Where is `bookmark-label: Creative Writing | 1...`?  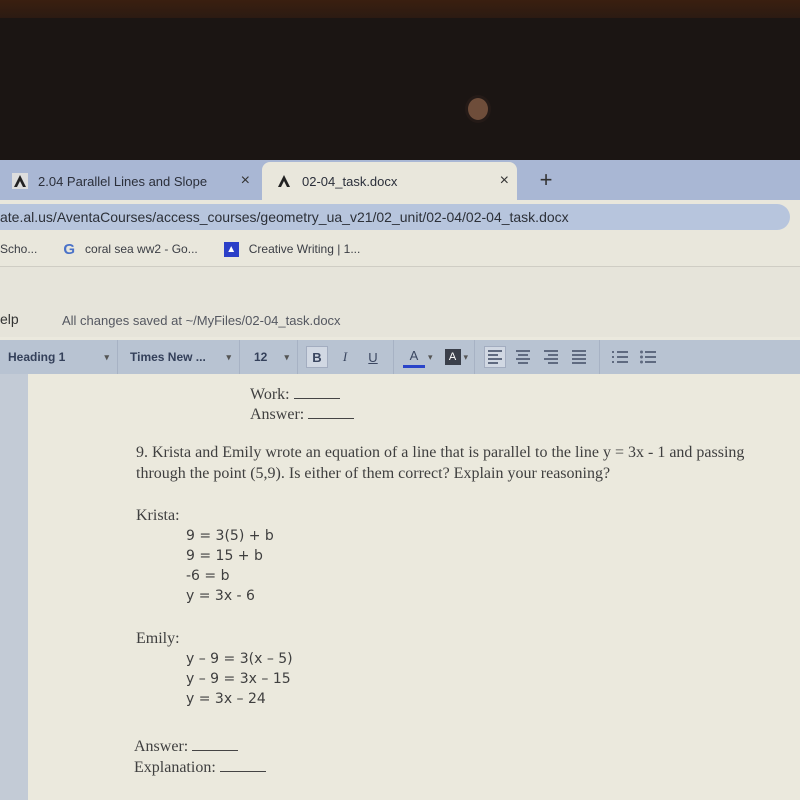 bookmark-label: Creative Writing | 1... is located at coordinates (304, 249).